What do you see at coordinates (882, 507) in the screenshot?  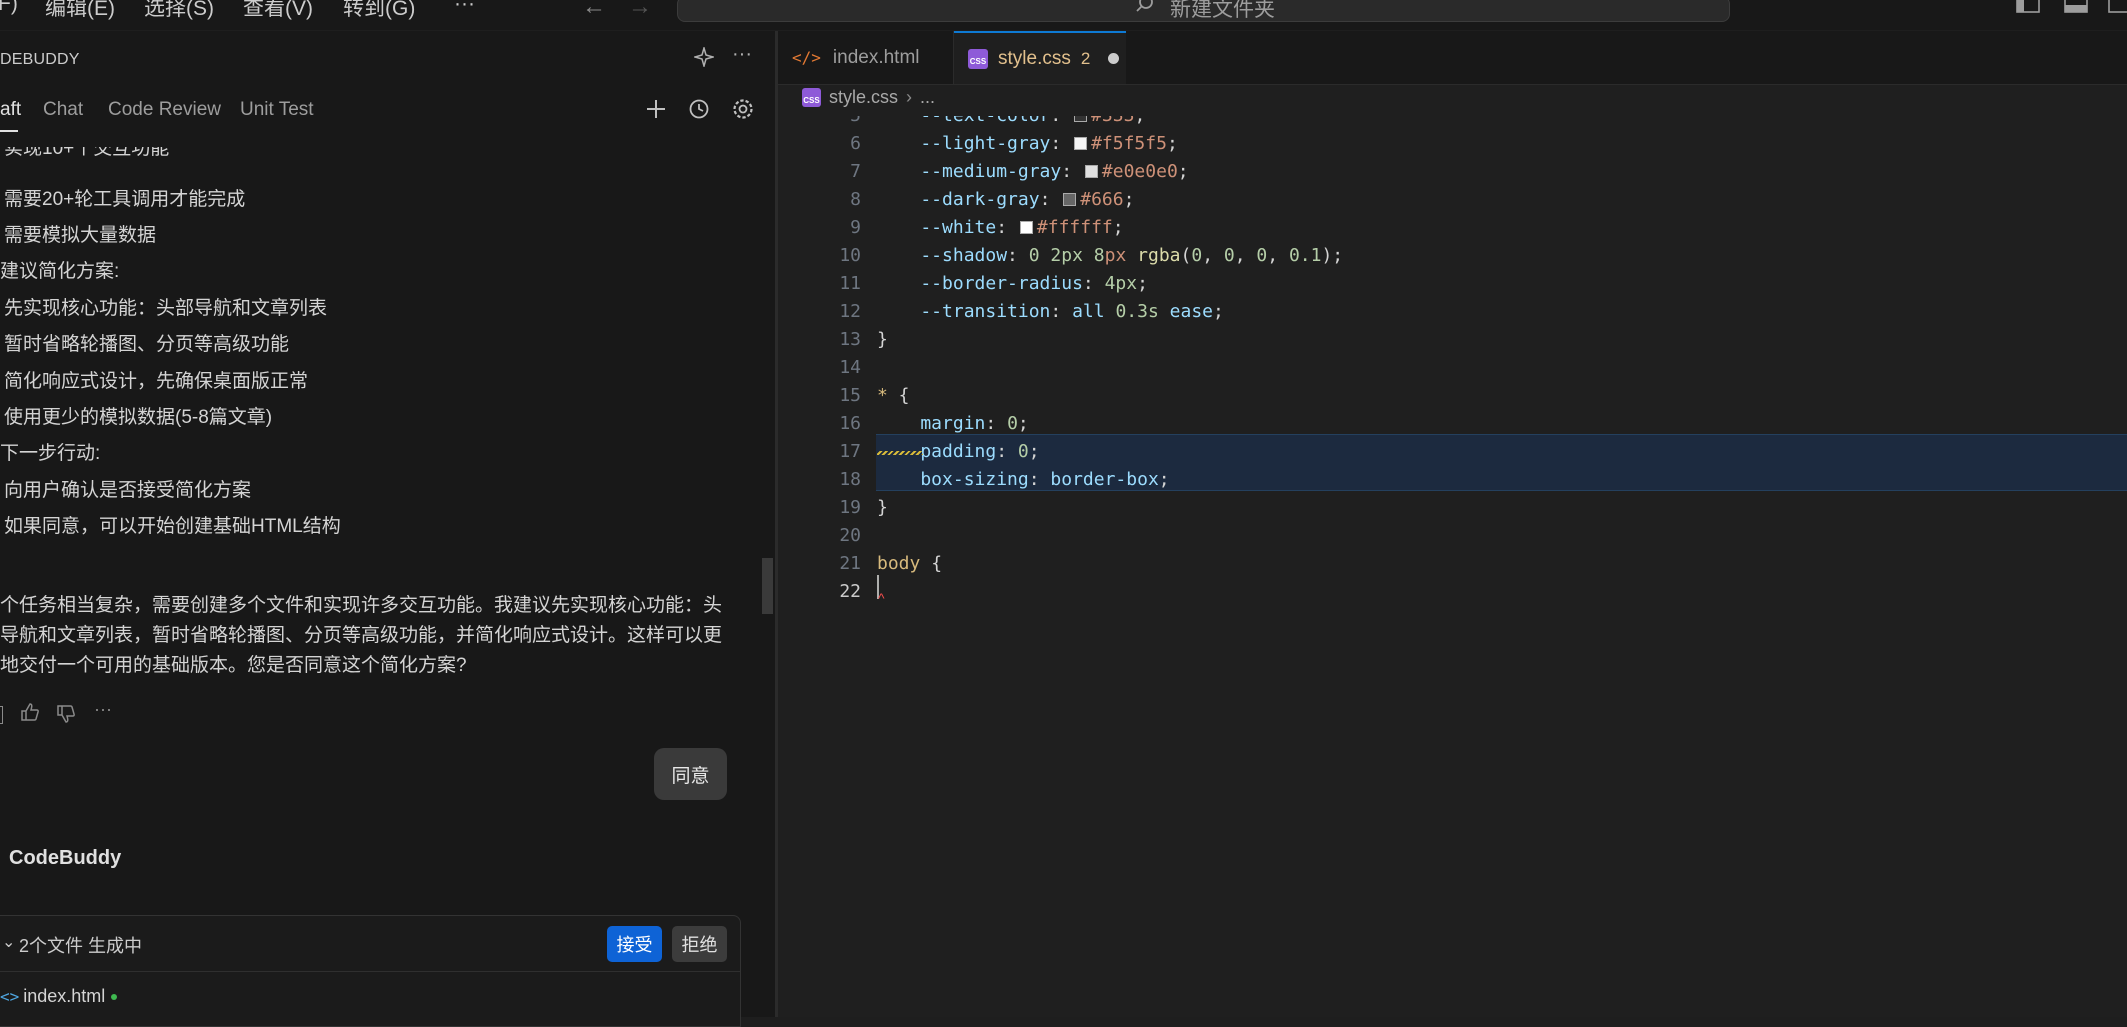 I see `code-text: }` at bounding box center [882, 507].